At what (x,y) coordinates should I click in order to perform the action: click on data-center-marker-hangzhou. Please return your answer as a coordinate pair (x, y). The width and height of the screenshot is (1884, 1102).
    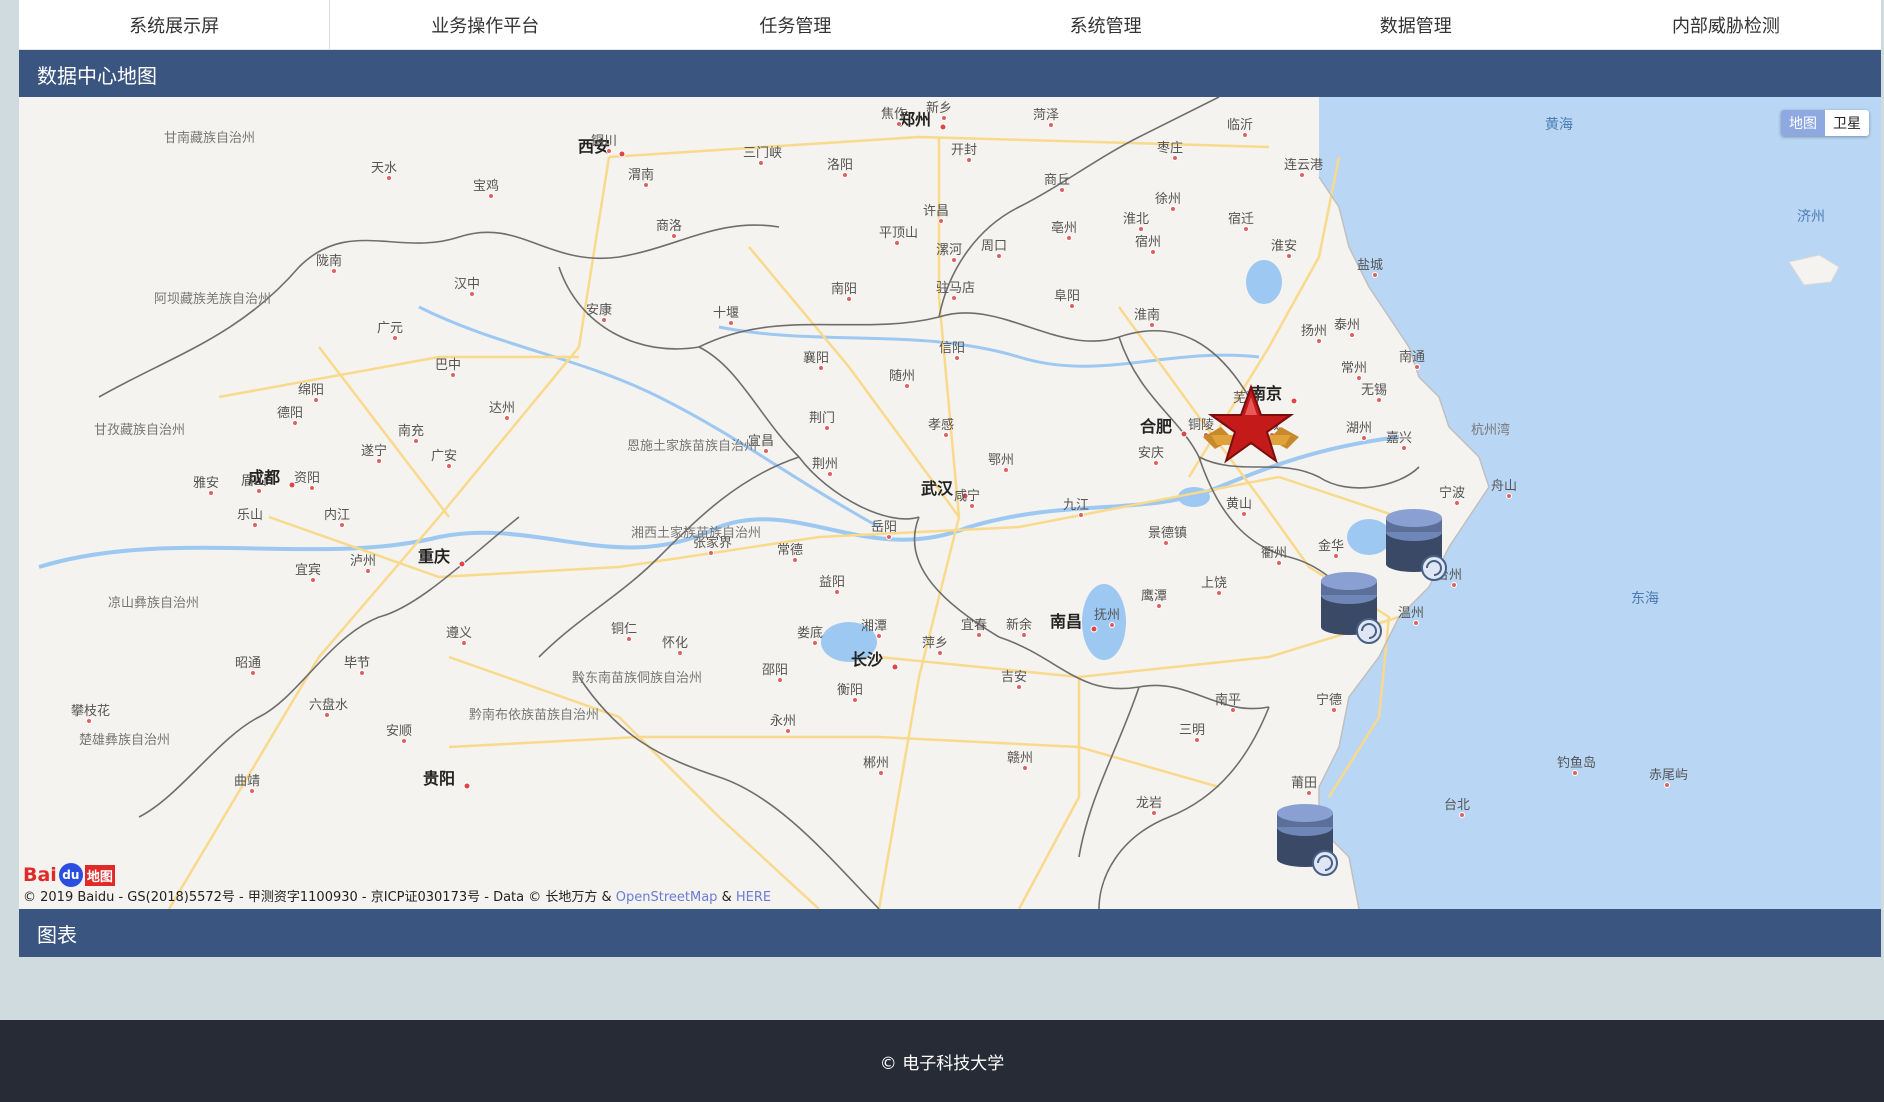
    Looking at the image, I should click on (1351, 608).